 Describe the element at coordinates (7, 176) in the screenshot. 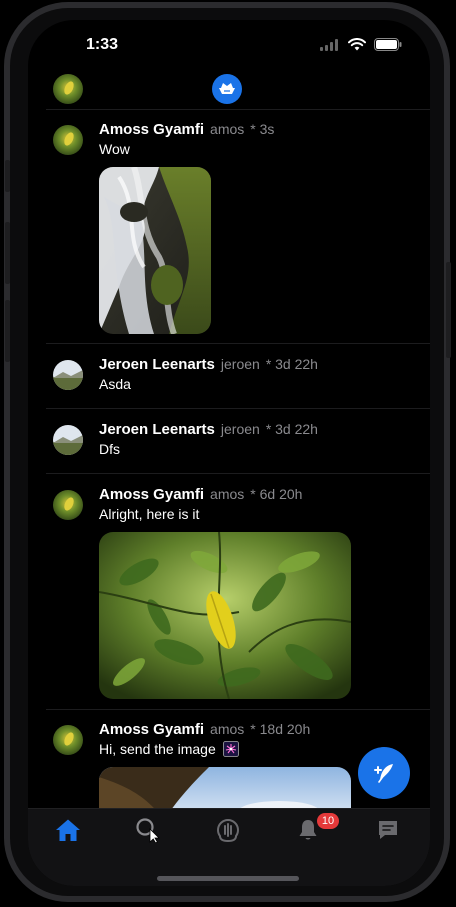

I see `mute-switch` at that location.